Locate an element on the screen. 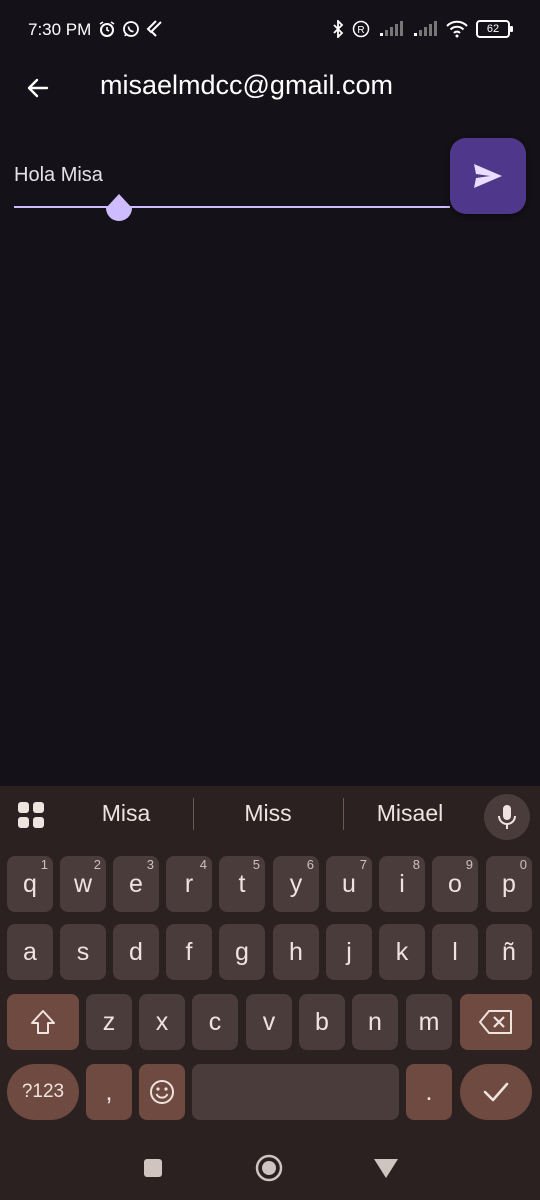  send-button is located at coordinates (488, 176).